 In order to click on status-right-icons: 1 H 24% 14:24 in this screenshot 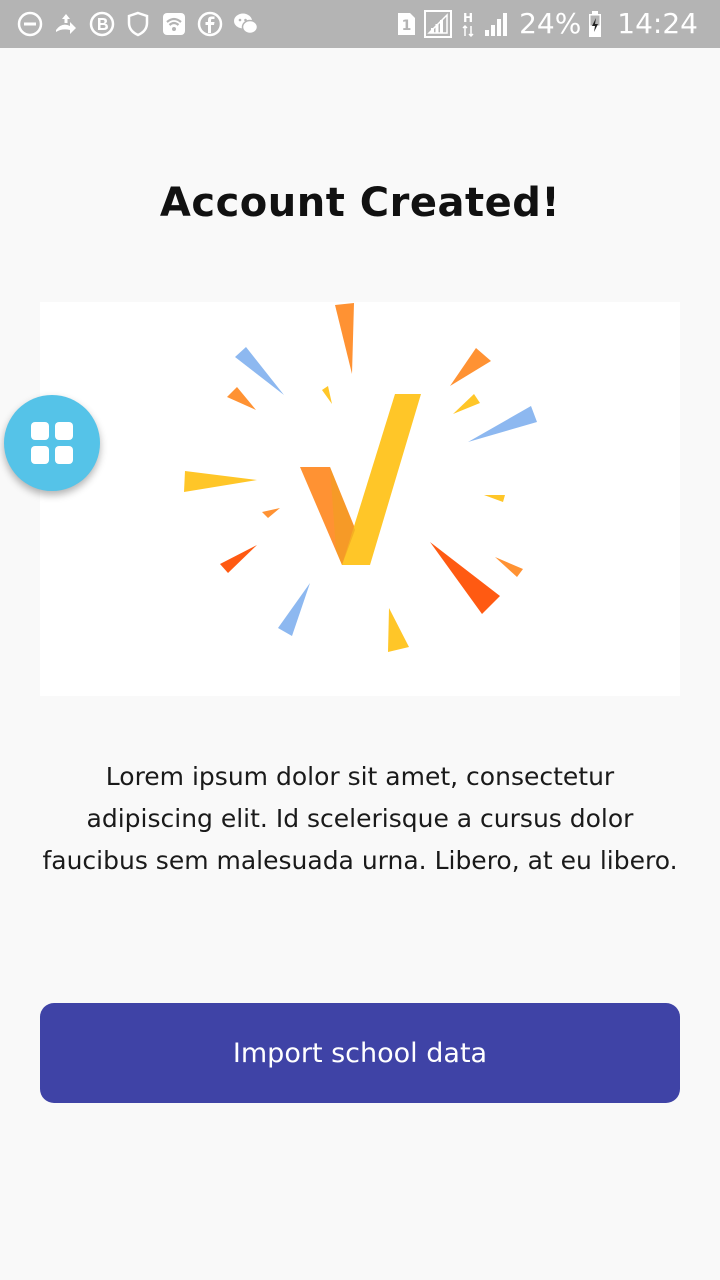, I will do `click(546, 24)`.